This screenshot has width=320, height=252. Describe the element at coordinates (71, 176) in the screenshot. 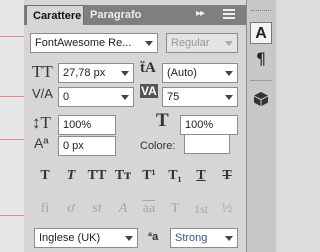

I see `faux-italic-button: T` at that location.